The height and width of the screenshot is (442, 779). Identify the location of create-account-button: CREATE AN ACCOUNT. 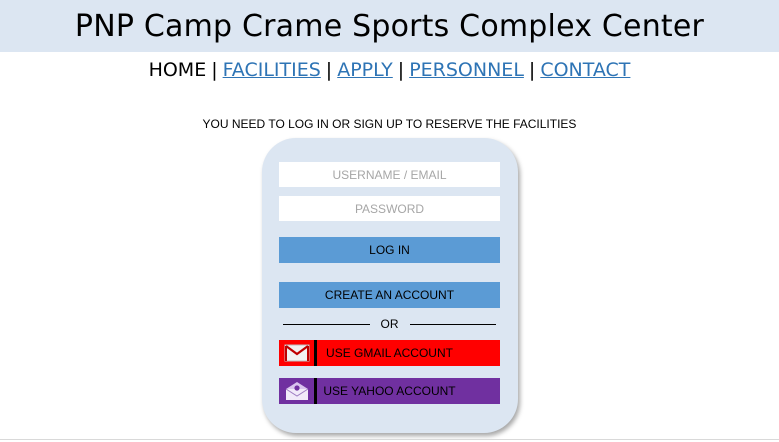
(389, 295).